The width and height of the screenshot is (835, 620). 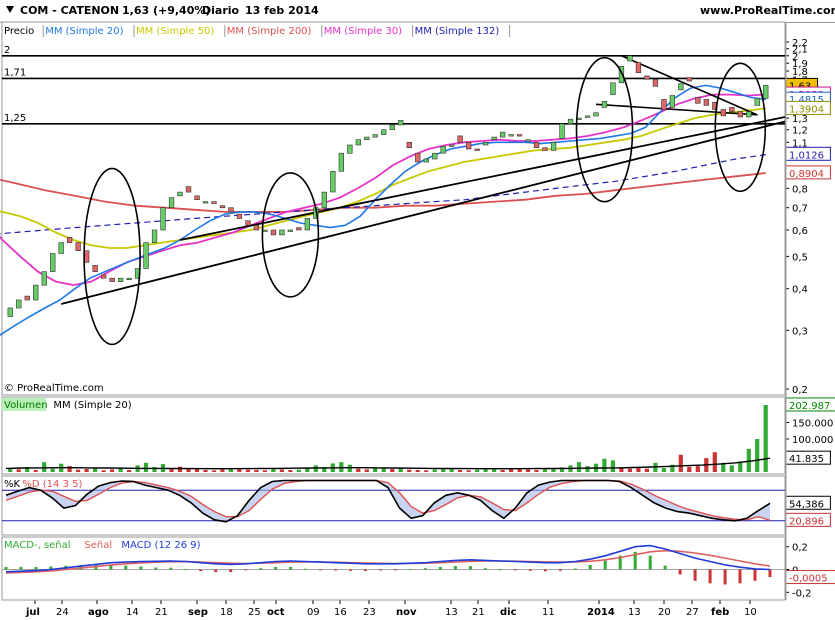 What do you see at coordinates (800, 189) in the screenshot?
I see `price-tick-label: 0,8` at bounding box center [800, 189].